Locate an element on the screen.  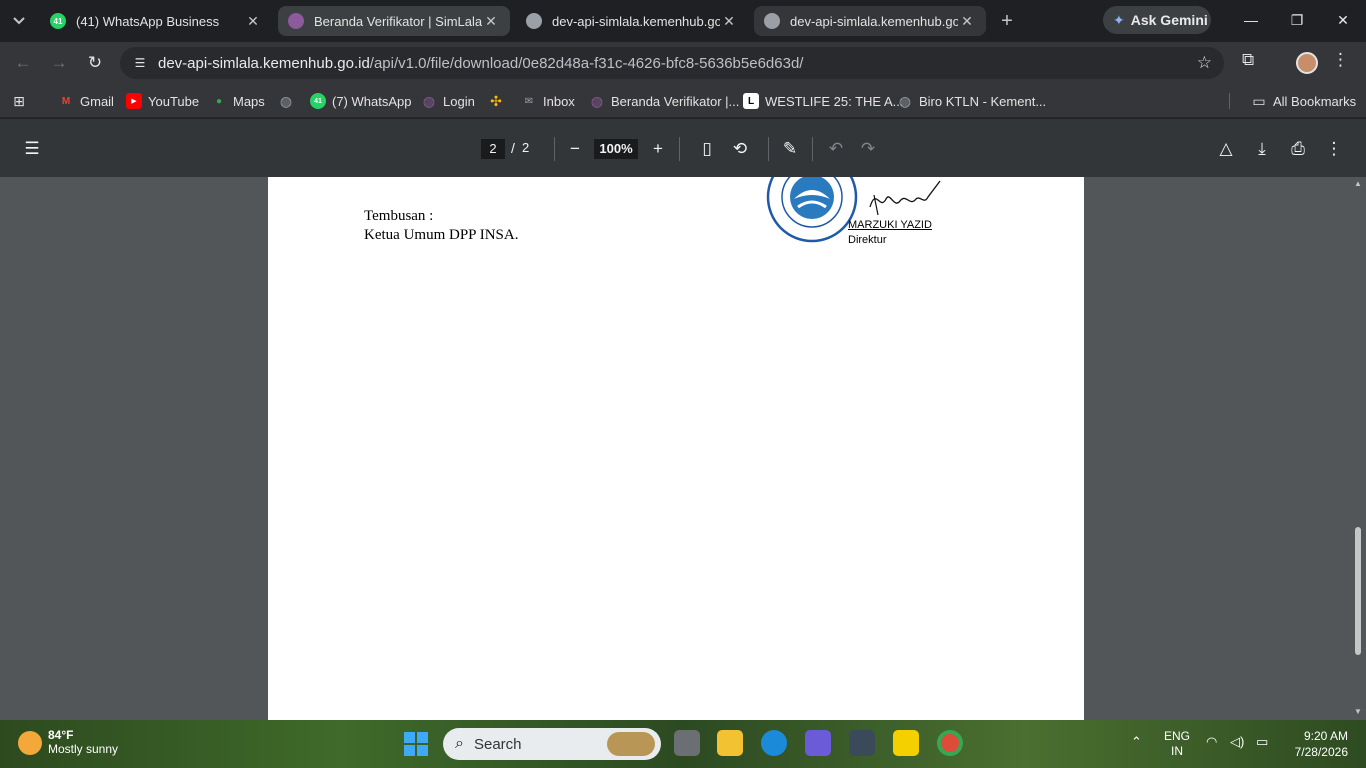
sticky-notes-icon is located at coordinates (906, 743).